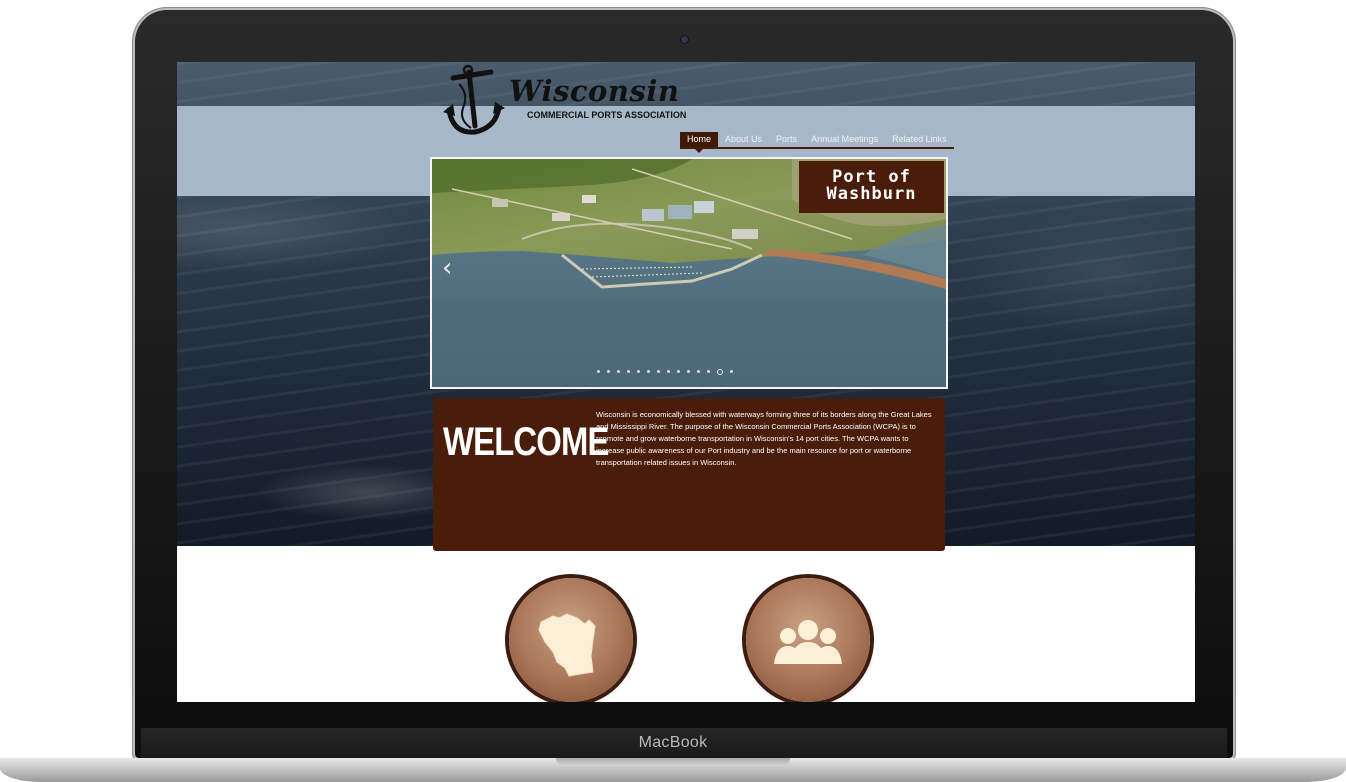  Describe the element at coordinates (673, 762) in the screenshot. I see `laptop-base-notch` at that location.